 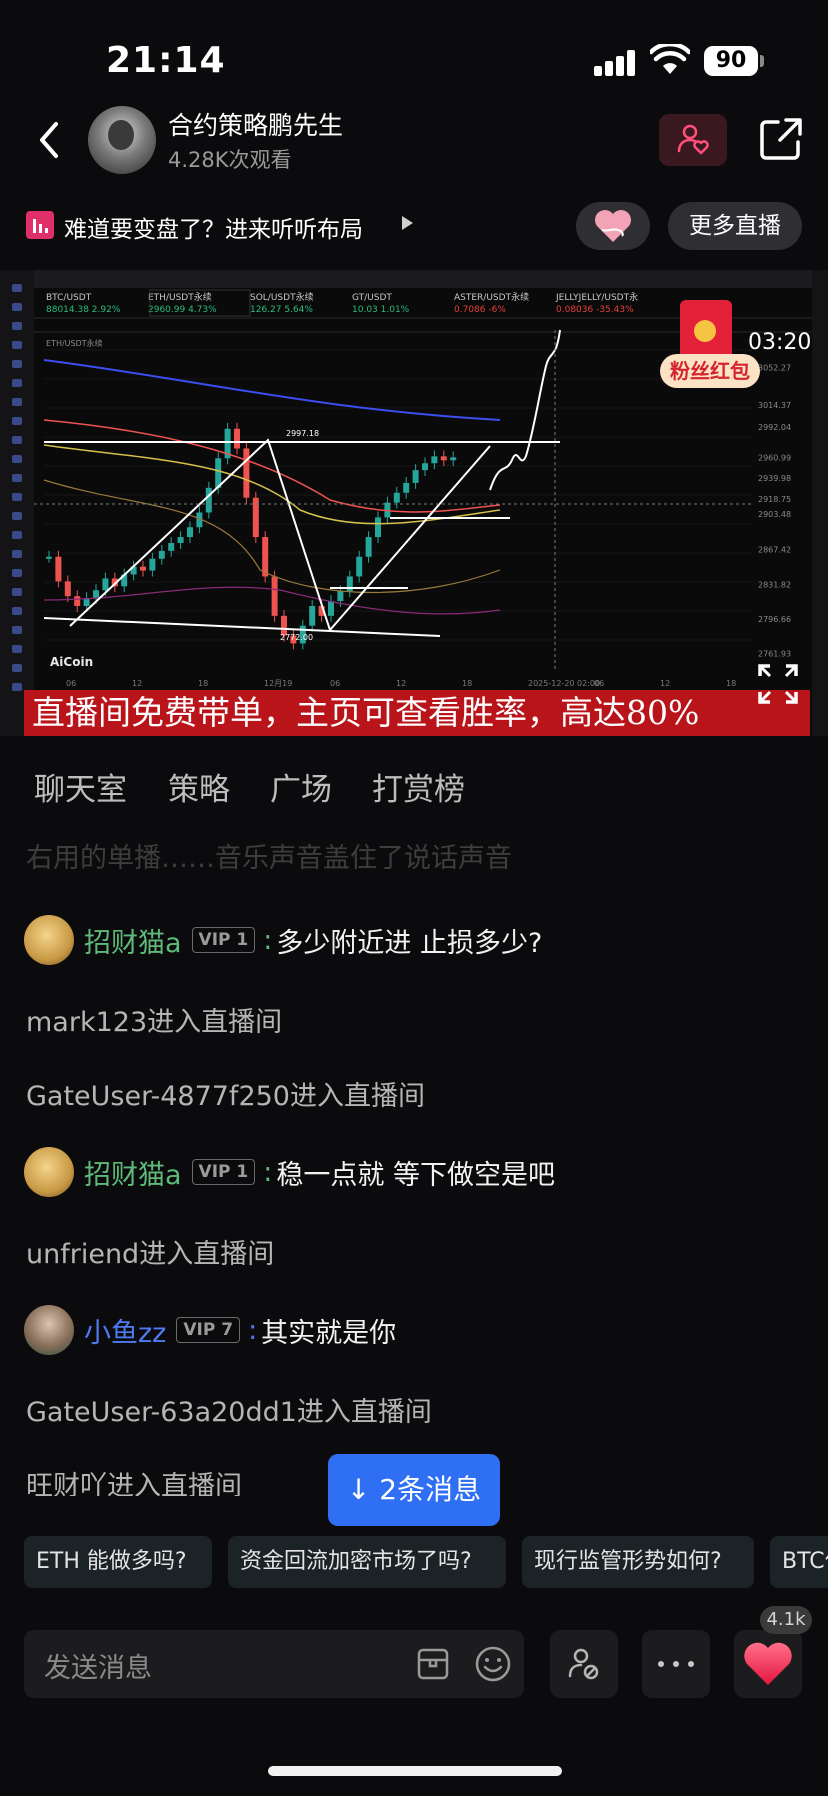 I want to click on price-axis-label: 2761.93, so click(x=774, y=653).